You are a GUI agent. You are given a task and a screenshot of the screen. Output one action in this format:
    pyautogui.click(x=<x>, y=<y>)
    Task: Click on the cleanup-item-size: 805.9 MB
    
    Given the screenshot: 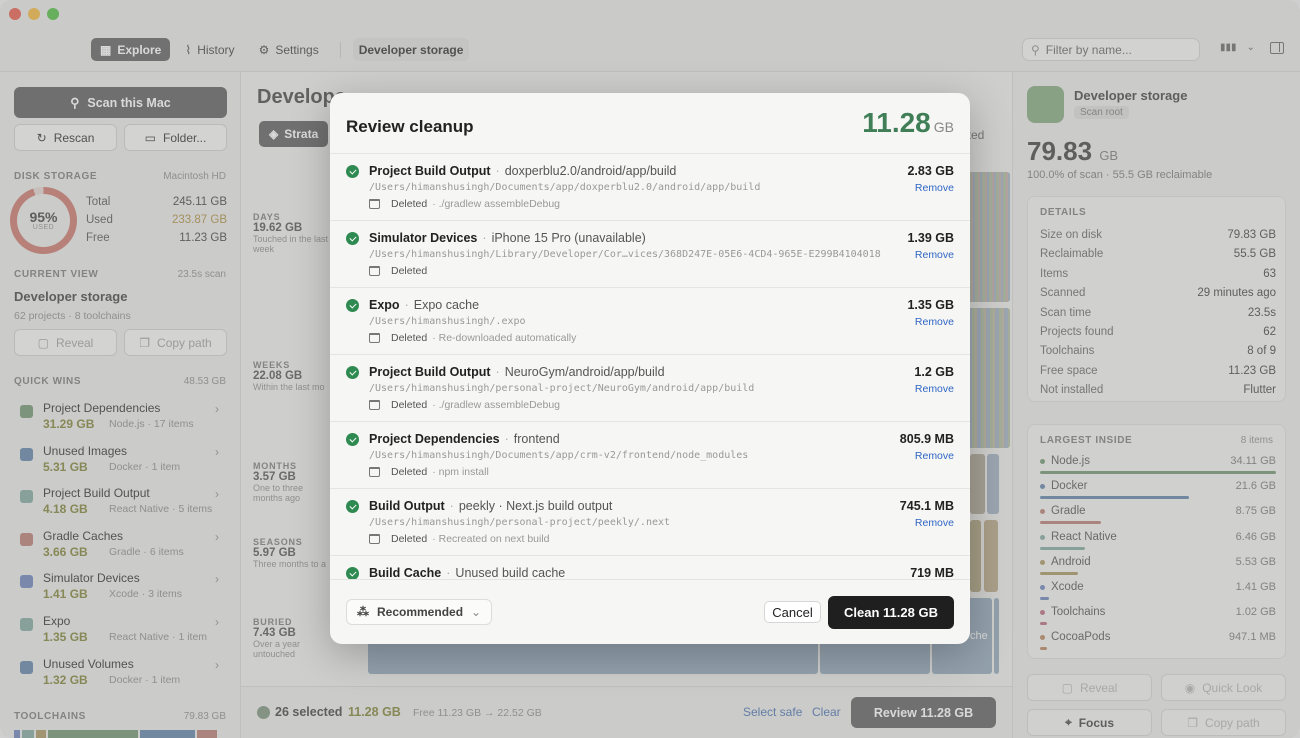 What is the action you would take?
    pyautogui.click(x=926, y=439)
    